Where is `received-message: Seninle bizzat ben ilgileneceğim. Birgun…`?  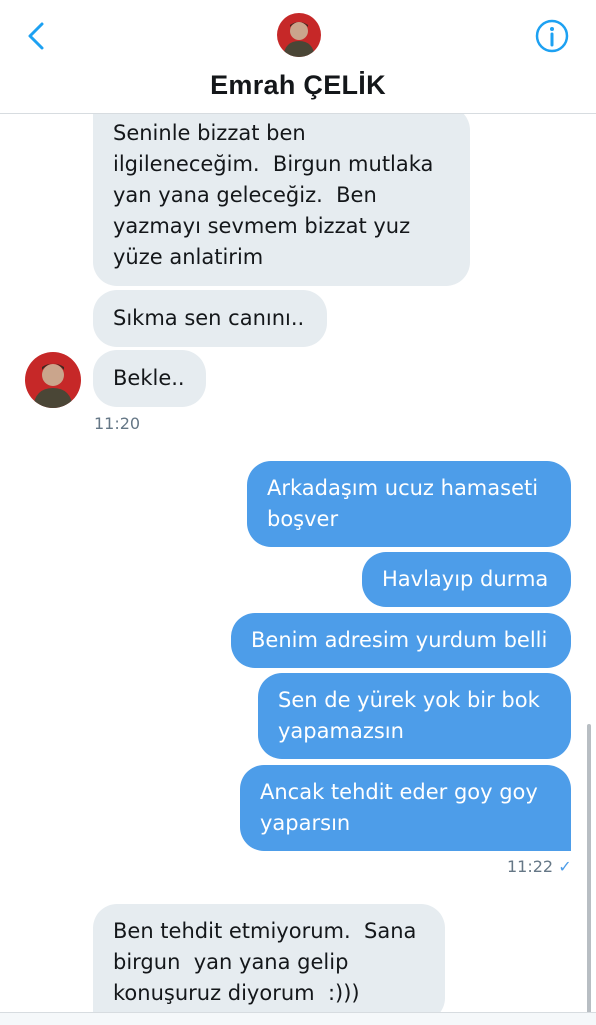
received-message: Seninle bizzat ben ilgileneceğim. Birgun… is located at coordinates (281, 200).